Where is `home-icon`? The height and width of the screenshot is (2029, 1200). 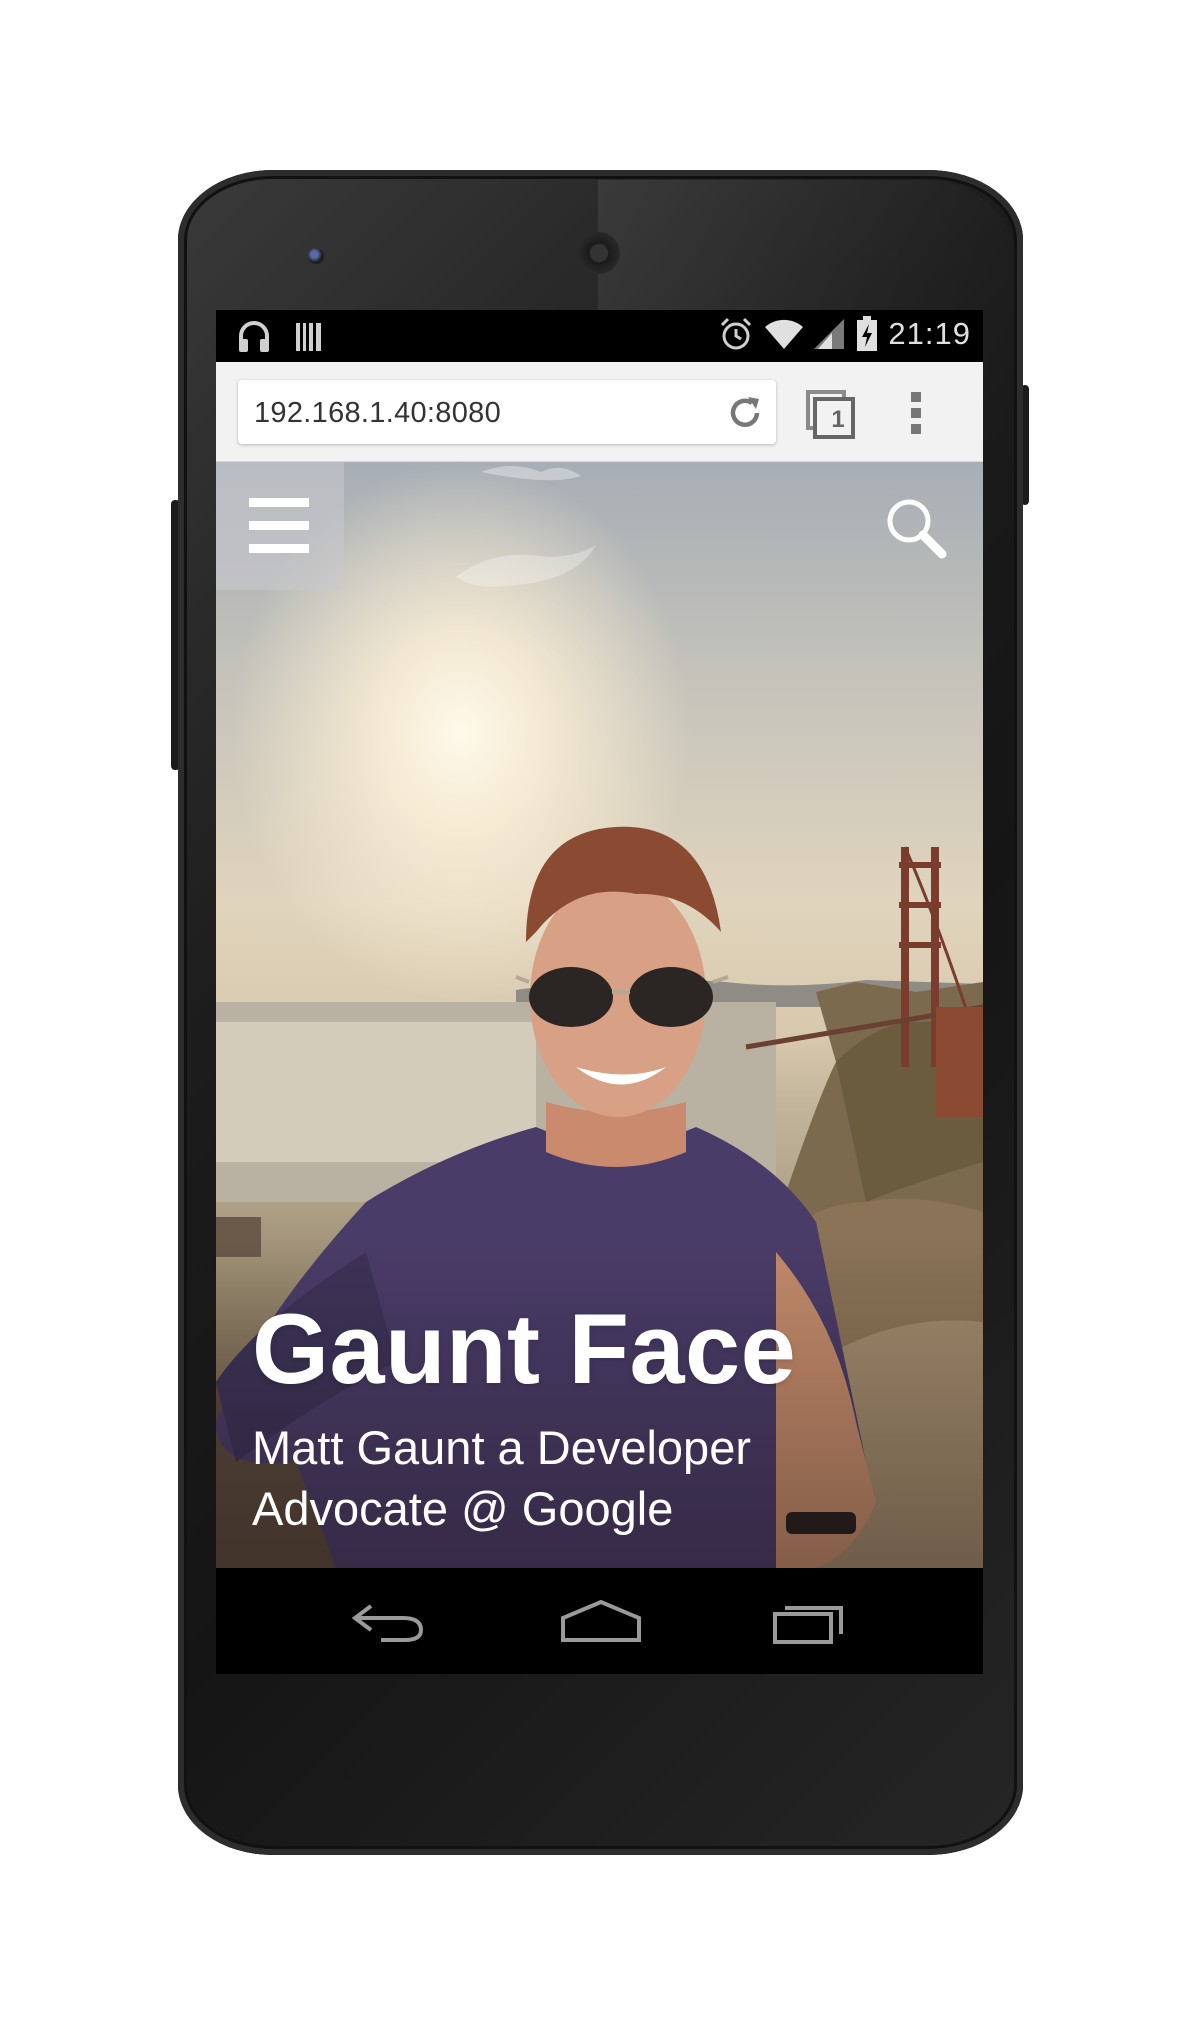
home-icon is located at coordinates (601, 1621).